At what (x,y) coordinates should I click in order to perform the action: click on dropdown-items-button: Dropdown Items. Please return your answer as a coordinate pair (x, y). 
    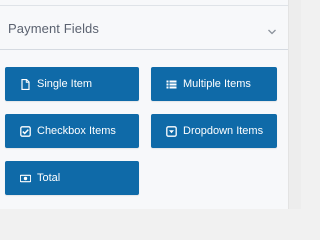
    Looking at the image, I should click on (214, 131).